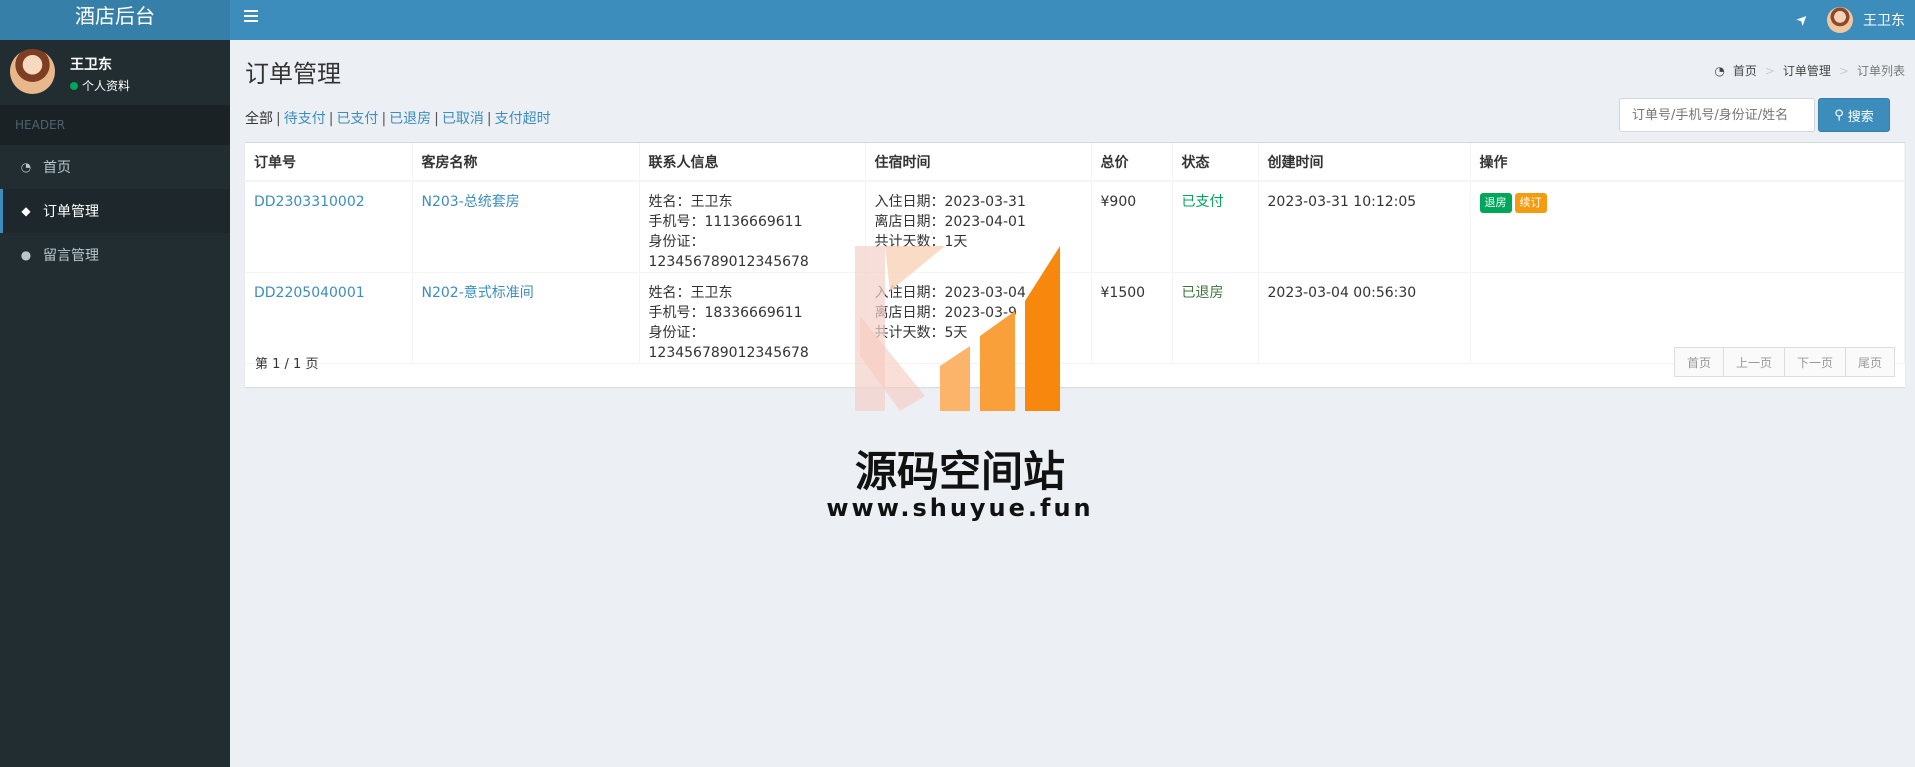 The width and height of the screenshot is (1915, 767). I want to click on order-number-link: DD2205040001, so click(309, 293).